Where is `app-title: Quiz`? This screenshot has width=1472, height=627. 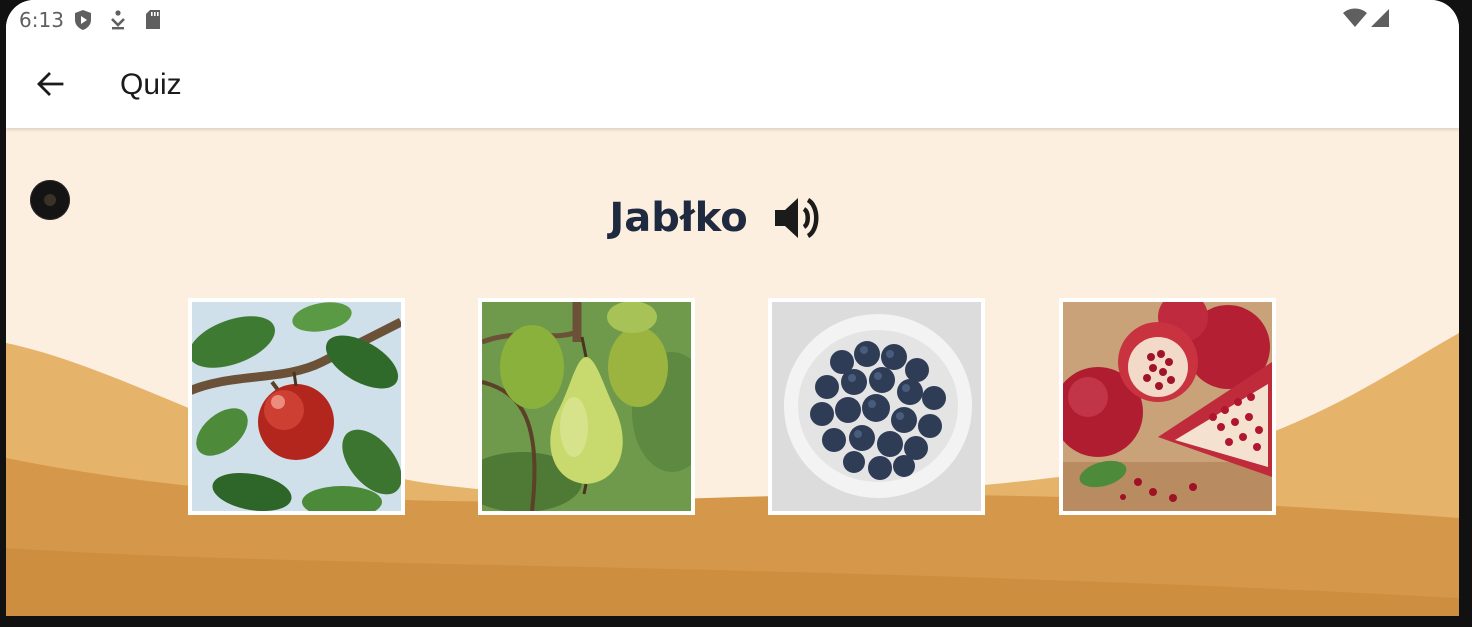 app-title: Quiz is located at coordinates (151, 84).